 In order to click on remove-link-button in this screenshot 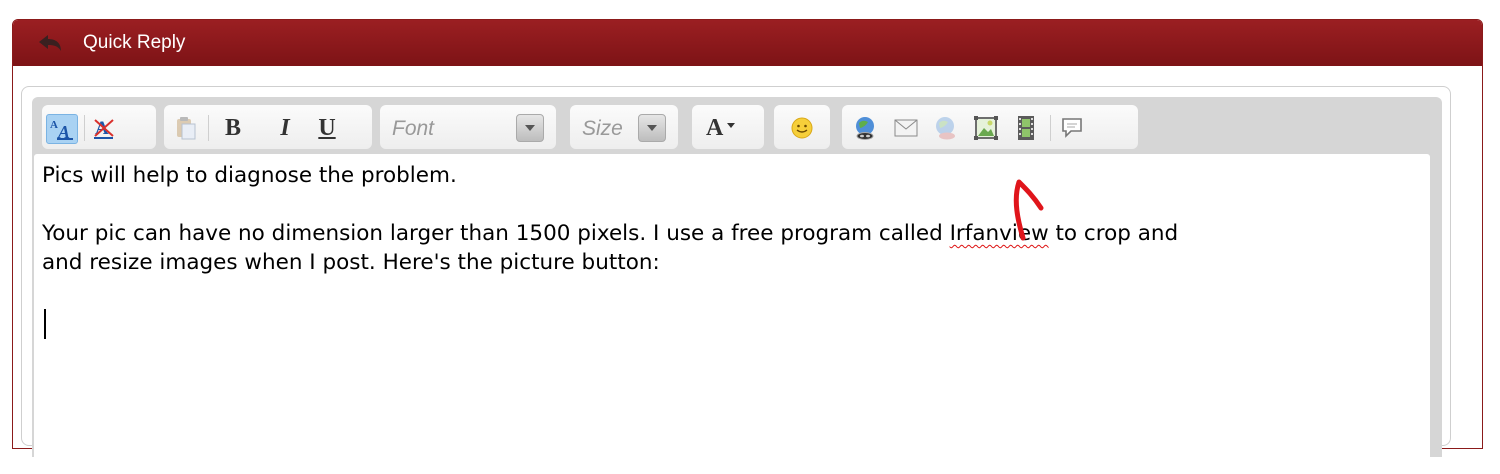, I will do `click(946, 128)`.